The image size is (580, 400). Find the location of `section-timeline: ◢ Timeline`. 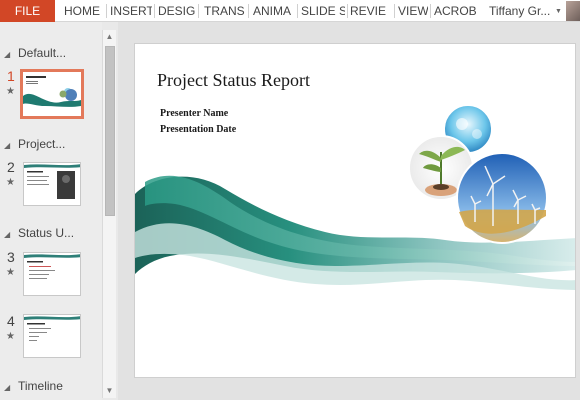

section-timeline: ◢ Timeline is located at coordinates (33, 387).